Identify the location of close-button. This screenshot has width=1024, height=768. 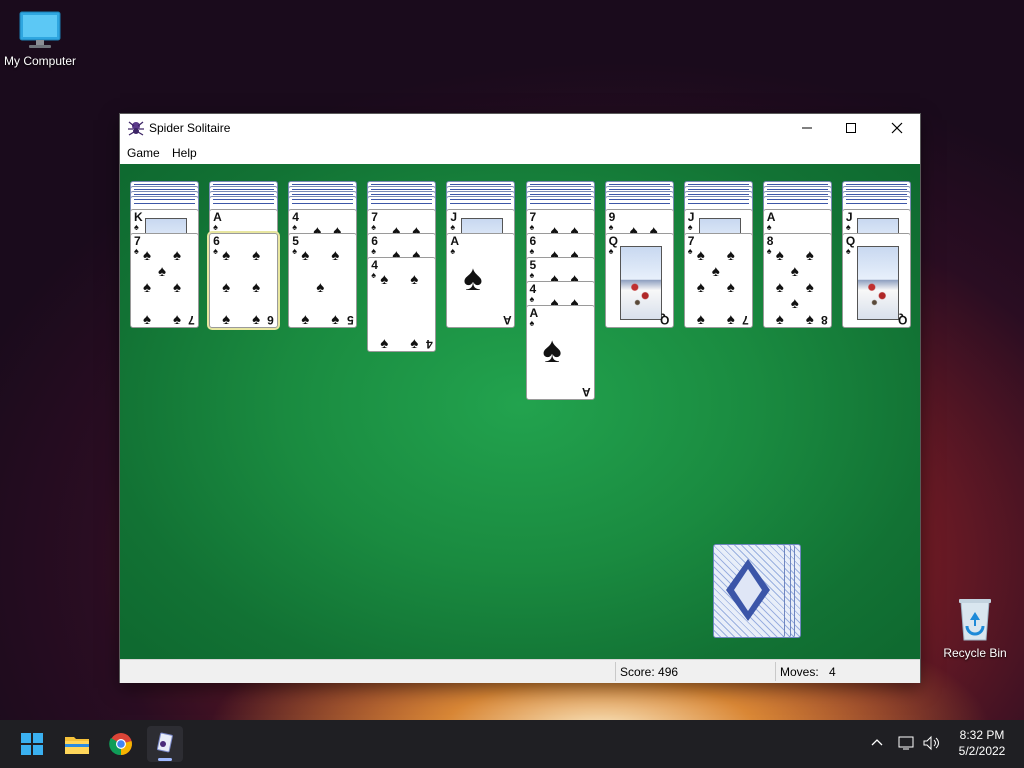
(897, 128).